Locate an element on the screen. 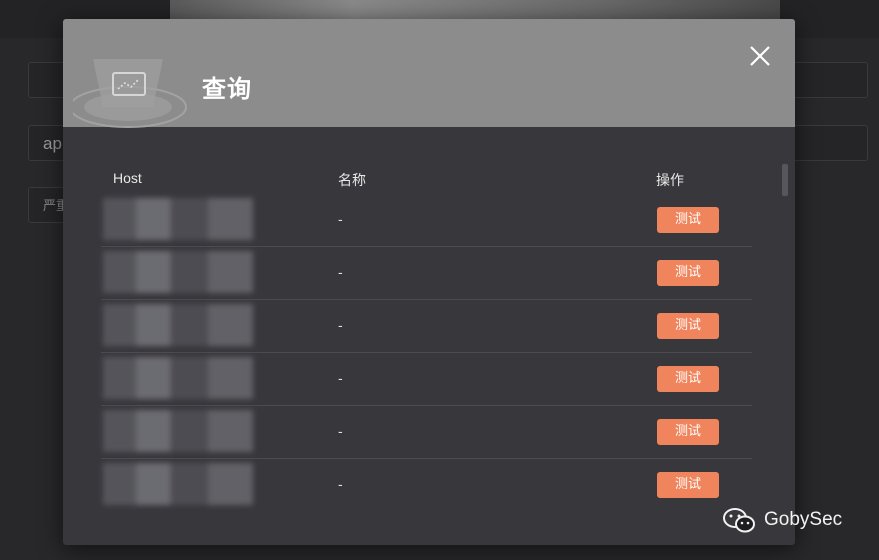 This screenshot has height=560, width=879. table-header: Host 名称 操作 is located at coordinates (426, 179).